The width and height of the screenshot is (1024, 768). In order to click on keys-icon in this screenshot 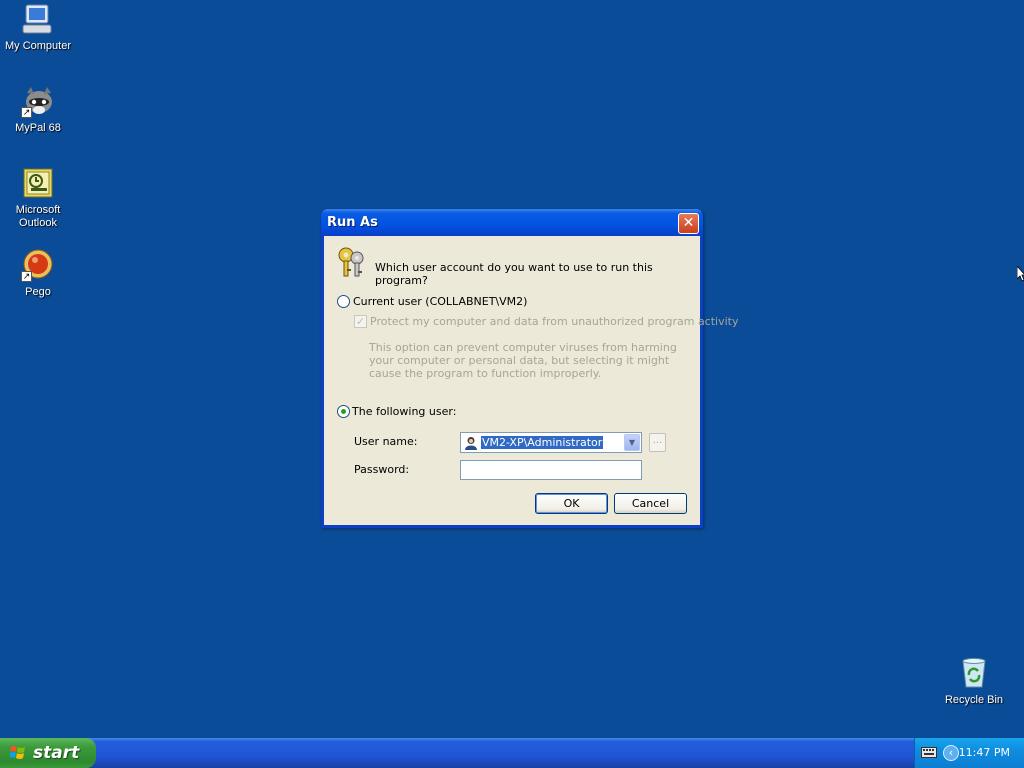, I will do `click(351, 262)`.